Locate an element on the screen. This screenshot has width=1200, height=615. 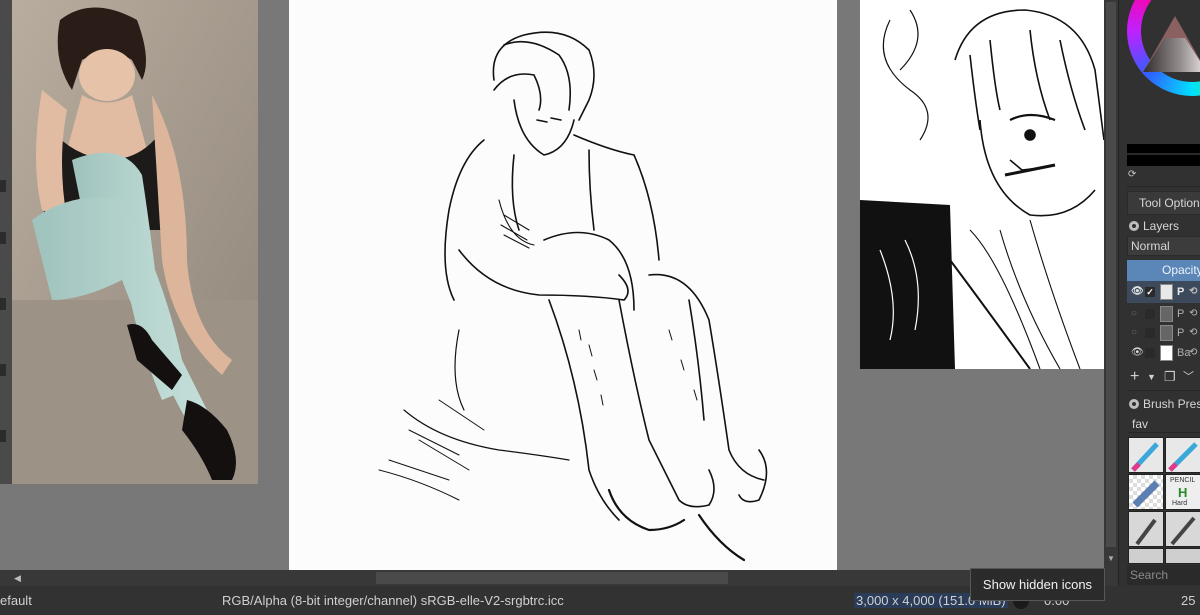
brush-label: H is located at coordinates (1183, 492).